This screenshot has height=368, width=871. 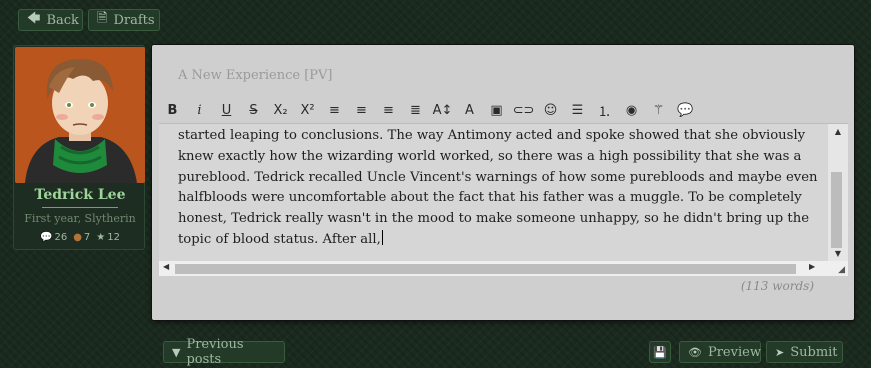 I want to click on posts-count: 26, so click(x=61, y=237).